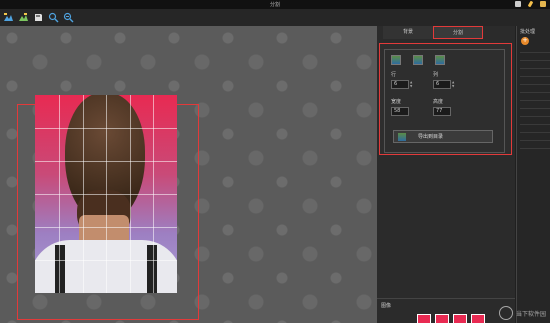 The height and width of the screenshot is (323, 550). What do you see at coordinates (402, 136) in the screenshot?
I see `export-icon` at bounding box center [402, 136].